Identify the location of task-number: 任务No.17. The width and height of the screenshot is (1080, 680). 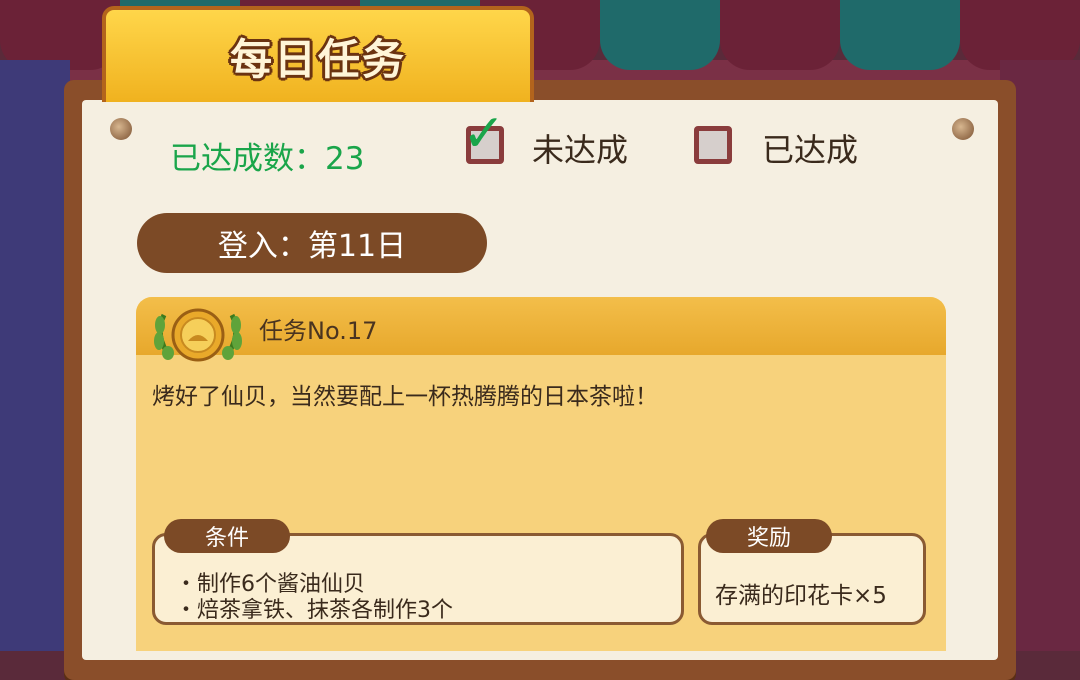
(318, 331).